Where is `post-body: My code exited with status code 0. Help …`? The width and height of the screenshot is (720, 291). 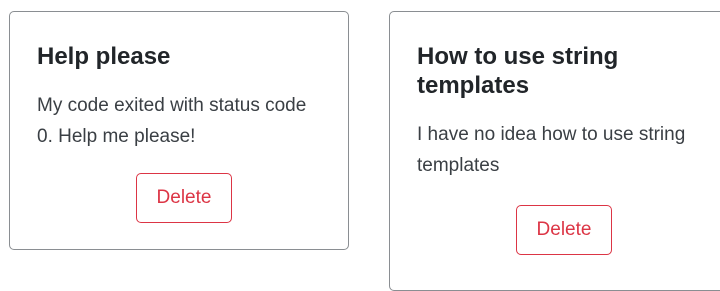
post-body: My code exited with status code 0. Help … is located at coordinates (172, 121).